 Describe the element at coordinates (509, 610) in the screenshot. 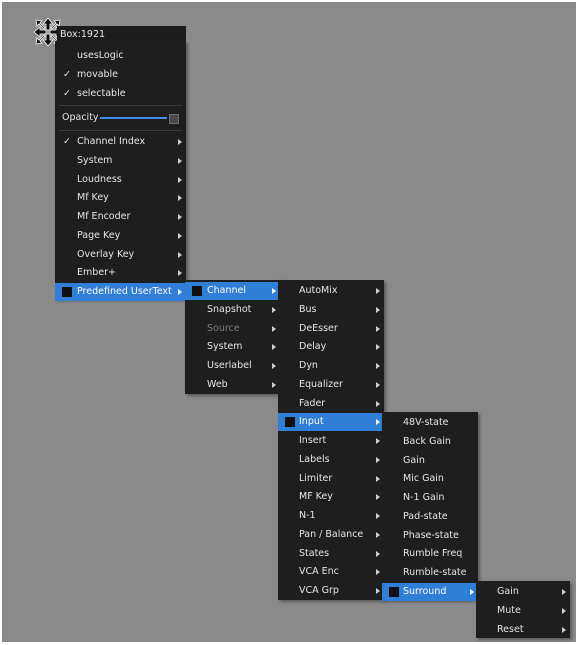

I see `menu-item-label: Mute` at that location.